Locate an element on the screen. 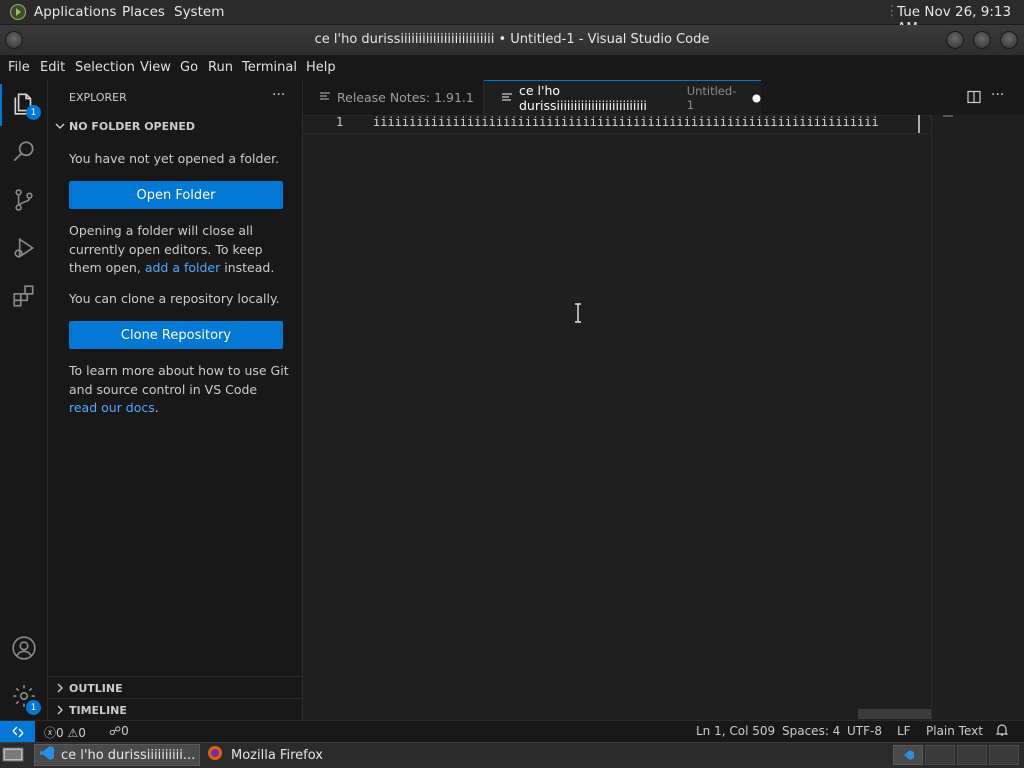  explorer-more-actions: ··· is located at coordinates (278, 95).